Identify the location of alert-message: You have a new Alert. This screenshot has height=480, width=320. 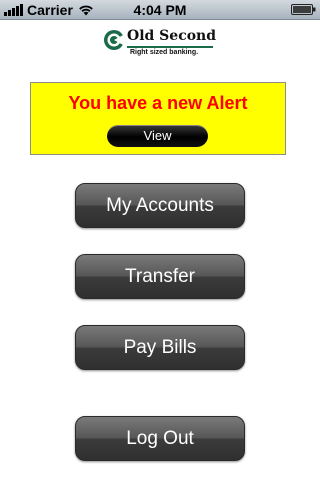
(158, 103).